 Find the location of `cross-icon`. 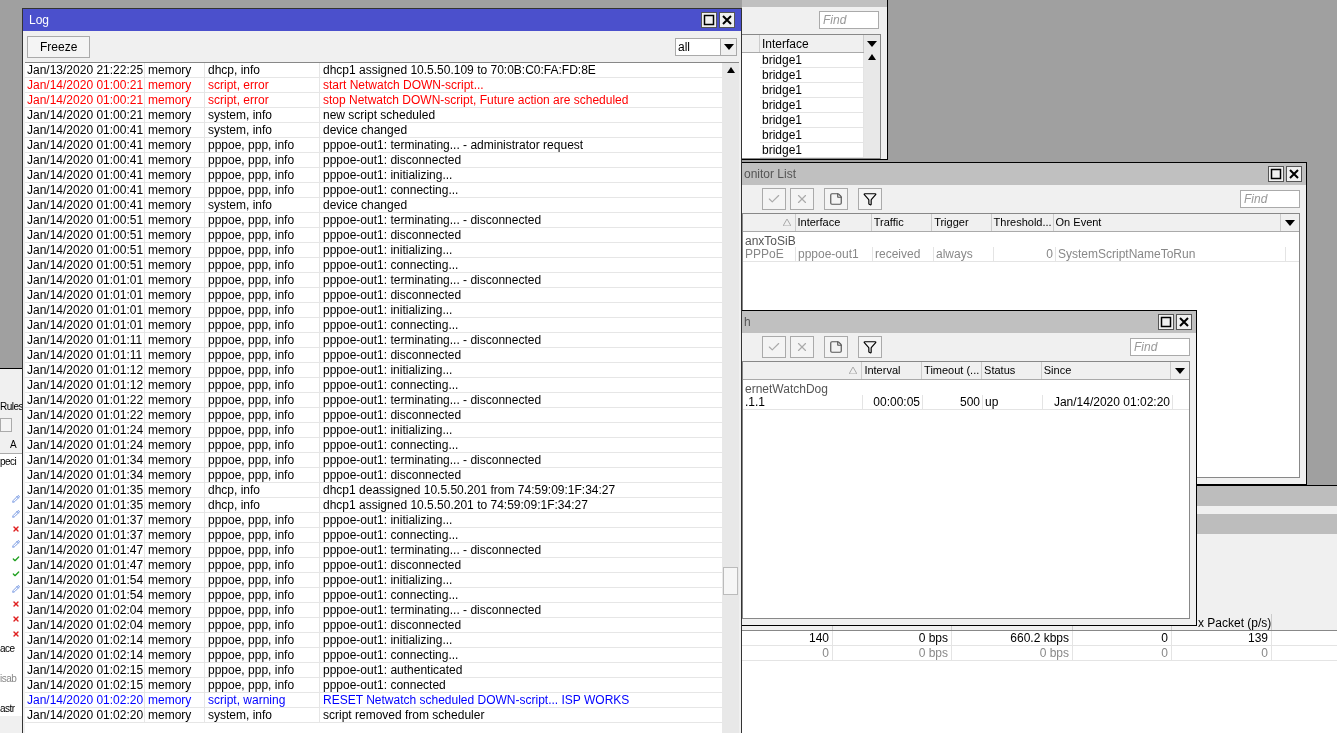

cross-icon is located at coordinates (16, 603).